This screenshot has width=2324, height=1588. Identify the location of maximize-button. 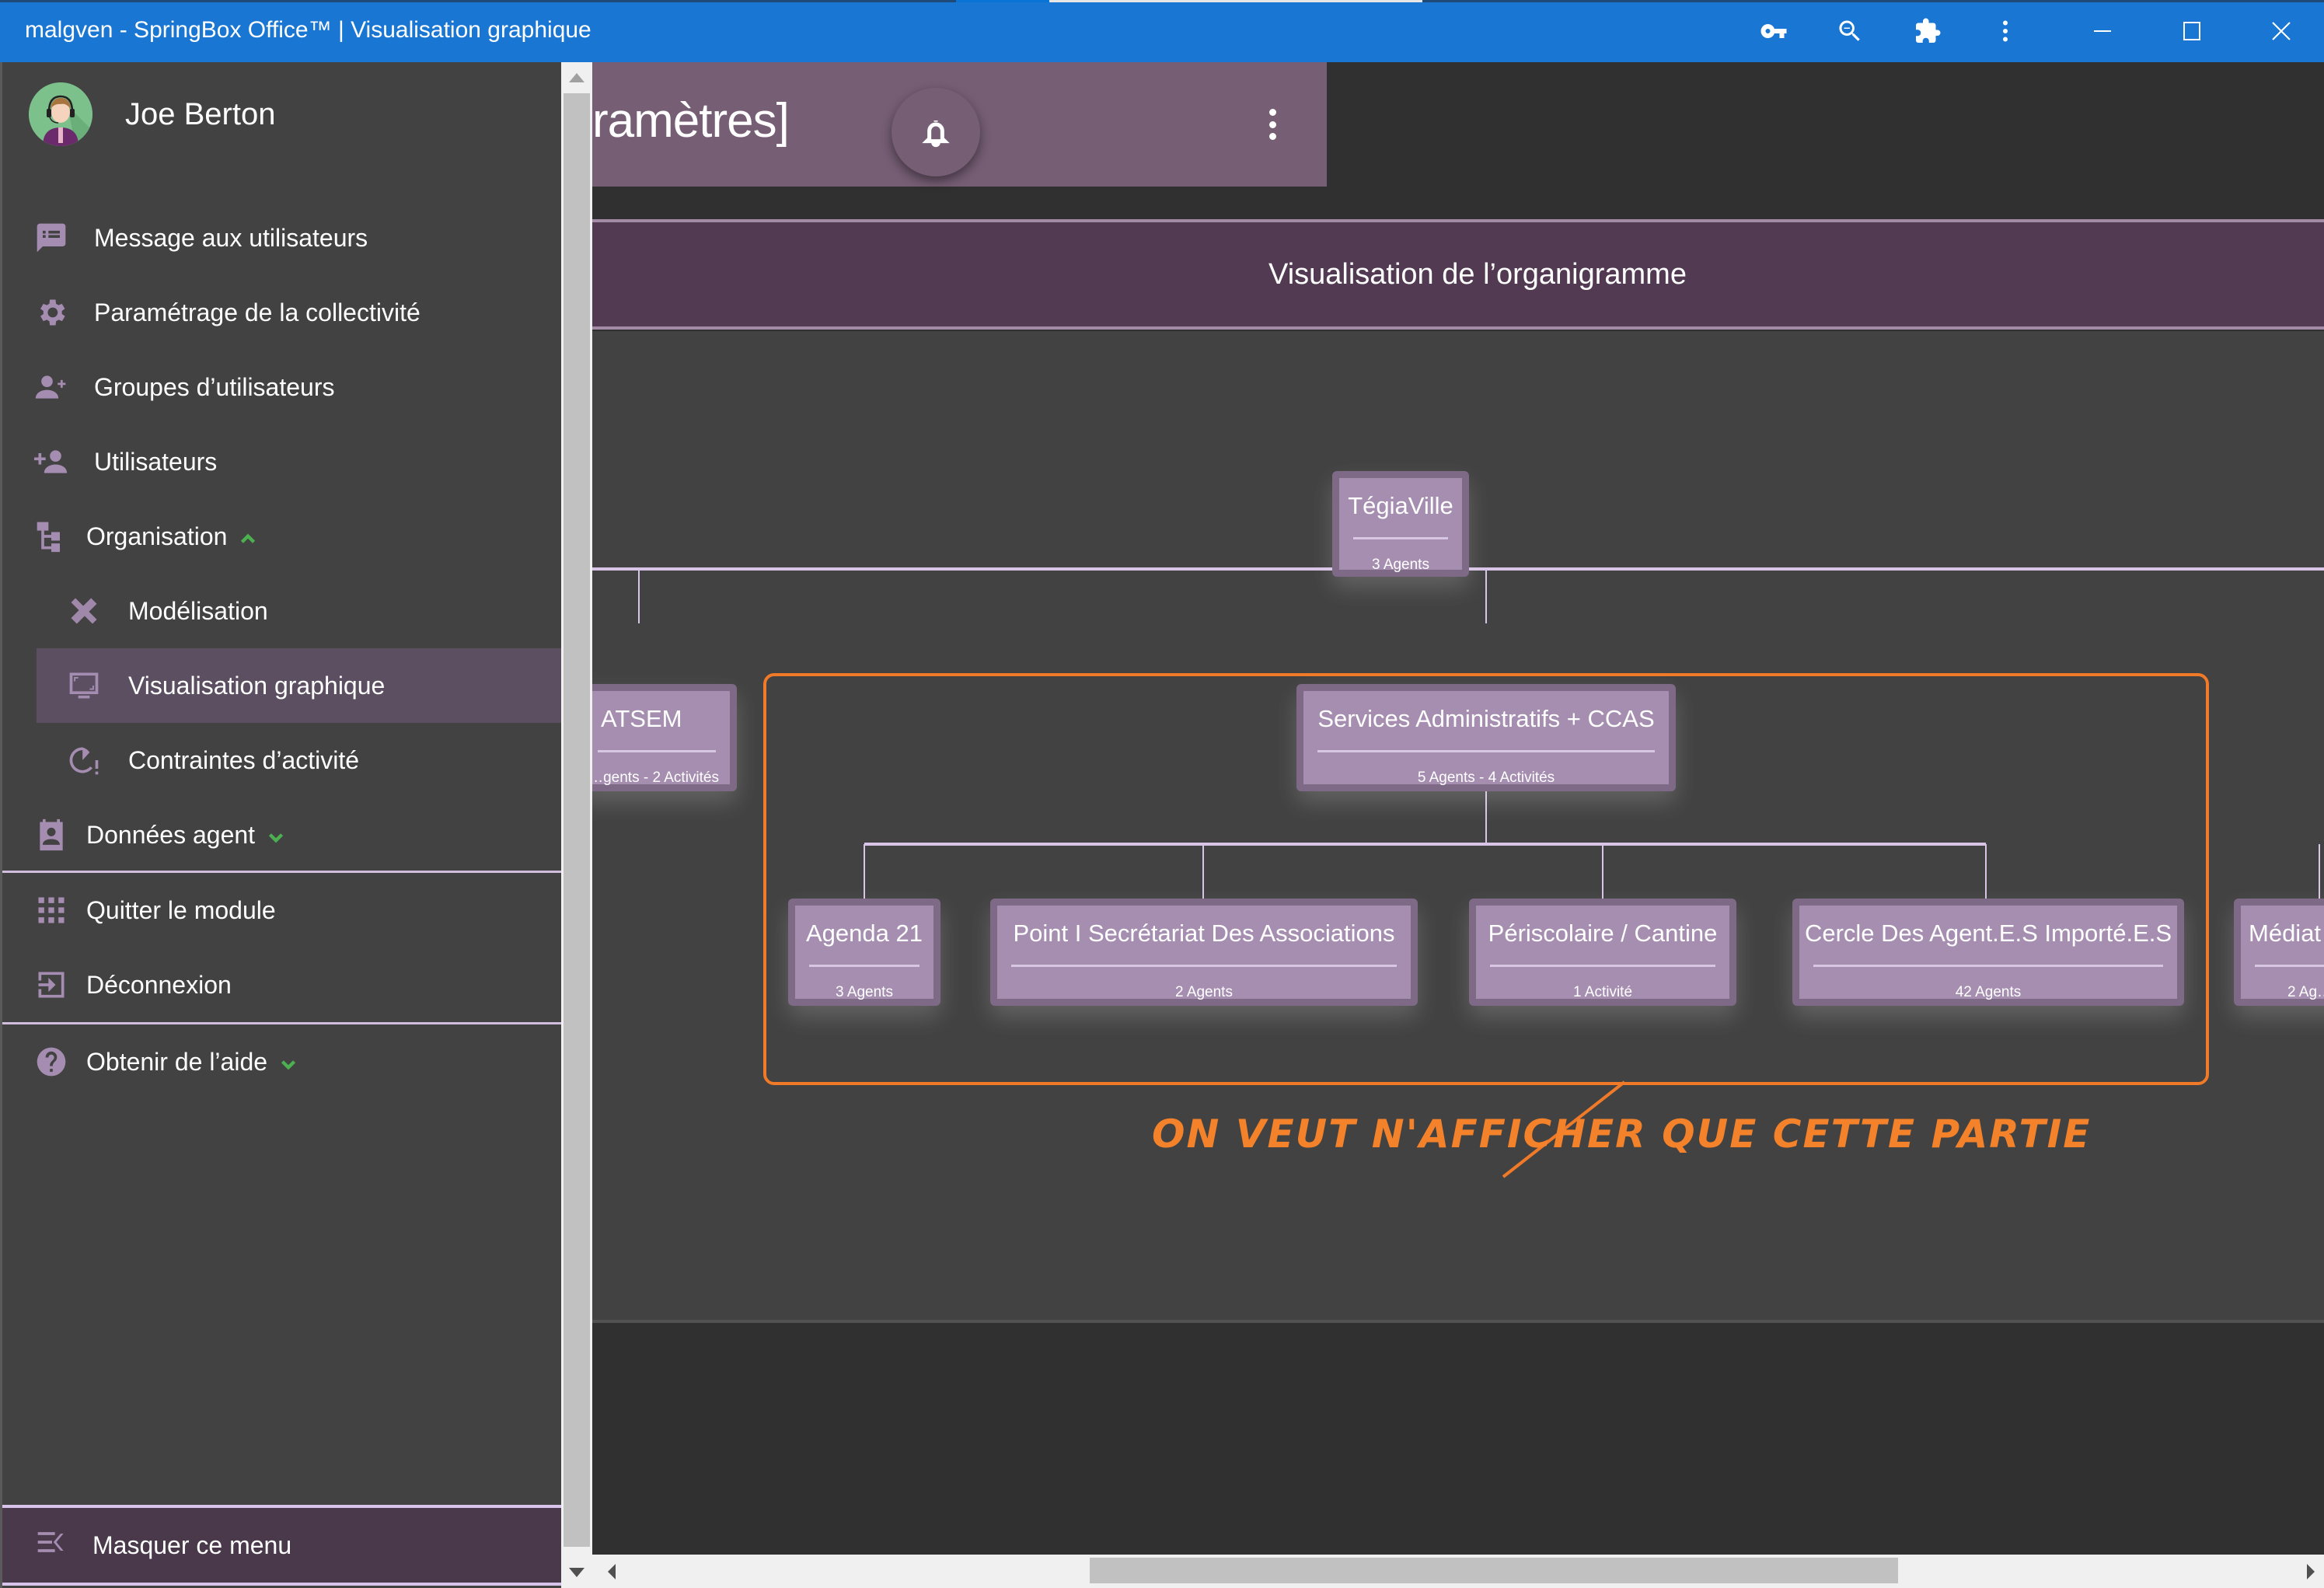
(2192, 31).